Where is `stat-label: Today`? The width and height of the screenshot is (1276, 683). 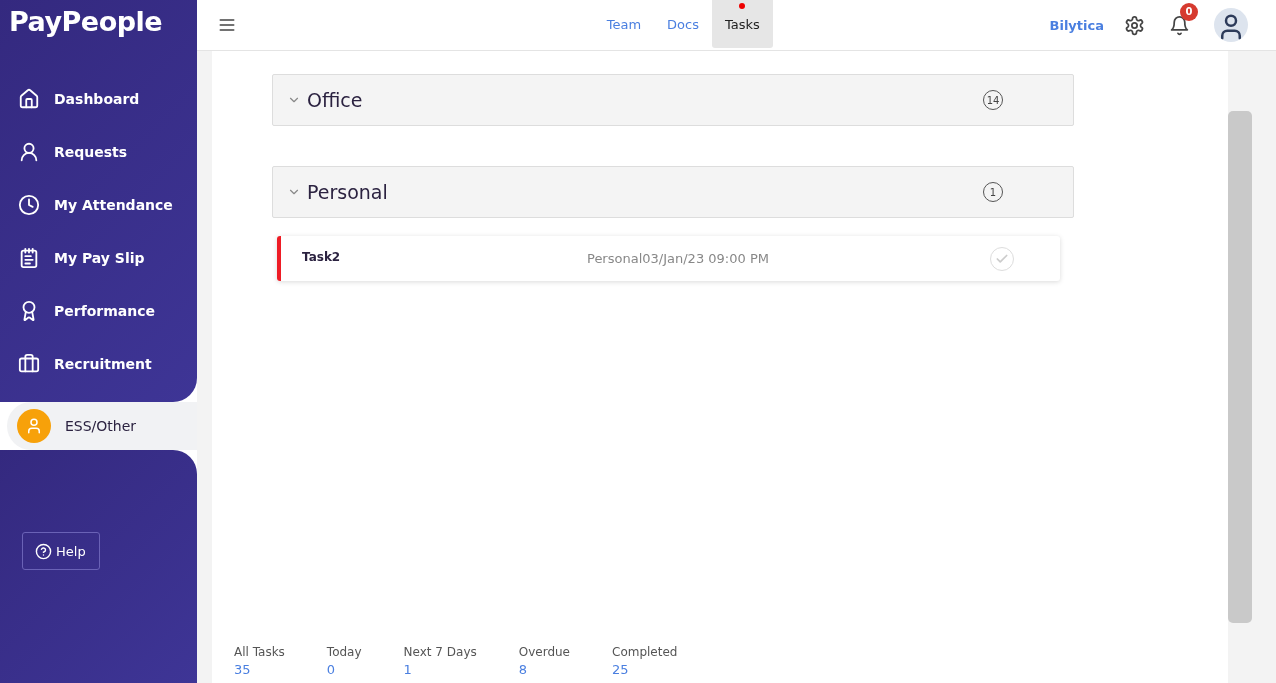
stat-label: Today is located at coordinates (344, 652).